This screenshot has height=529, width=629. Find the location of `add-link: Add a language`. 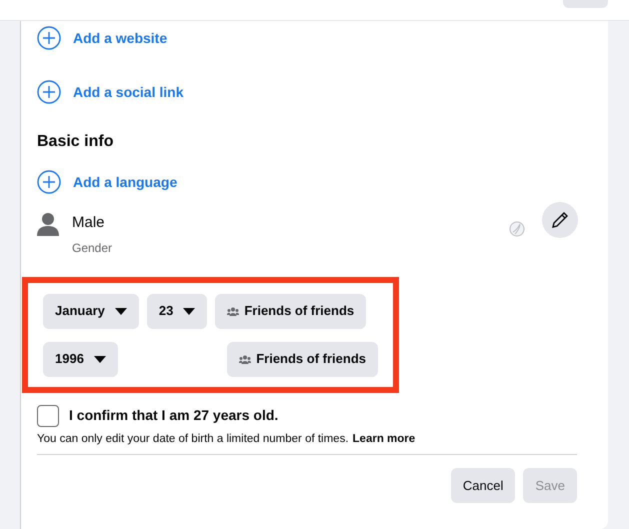

add-link: Add a language is located at coordinates (307, 182).